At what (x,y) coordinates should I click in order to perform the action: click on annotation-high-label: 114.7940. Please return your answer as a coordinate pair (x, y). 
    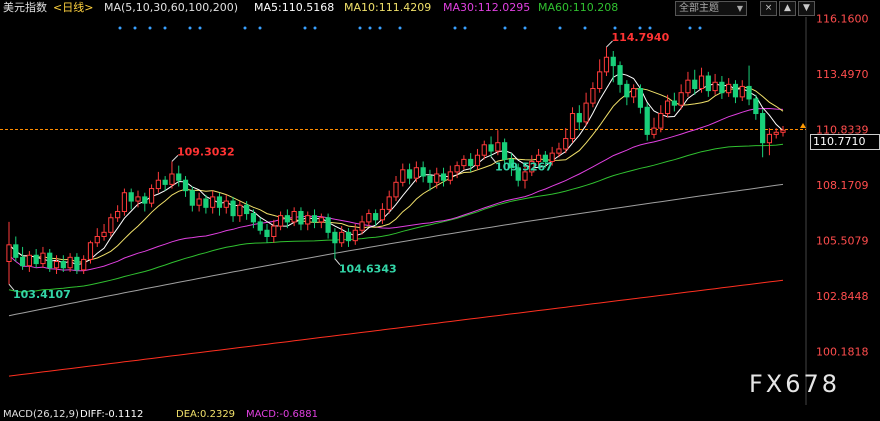
    Looking at the image, I should click on (640, 37).